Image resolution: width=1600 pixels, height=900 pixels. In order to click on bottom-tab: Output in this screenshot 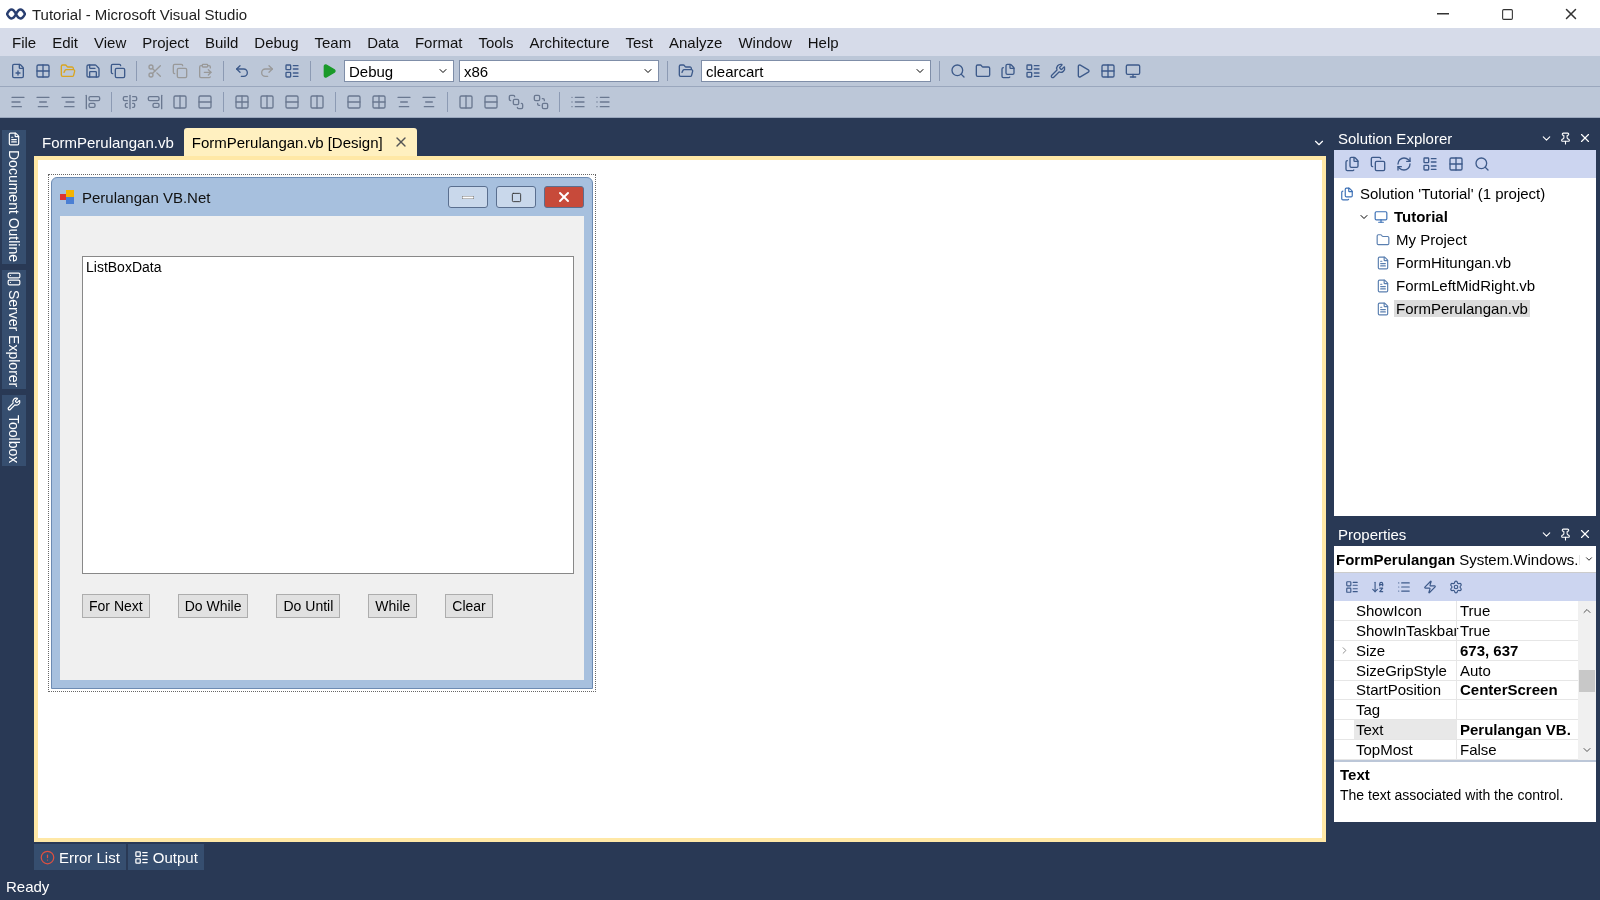, I will do `click(165, 857)`.